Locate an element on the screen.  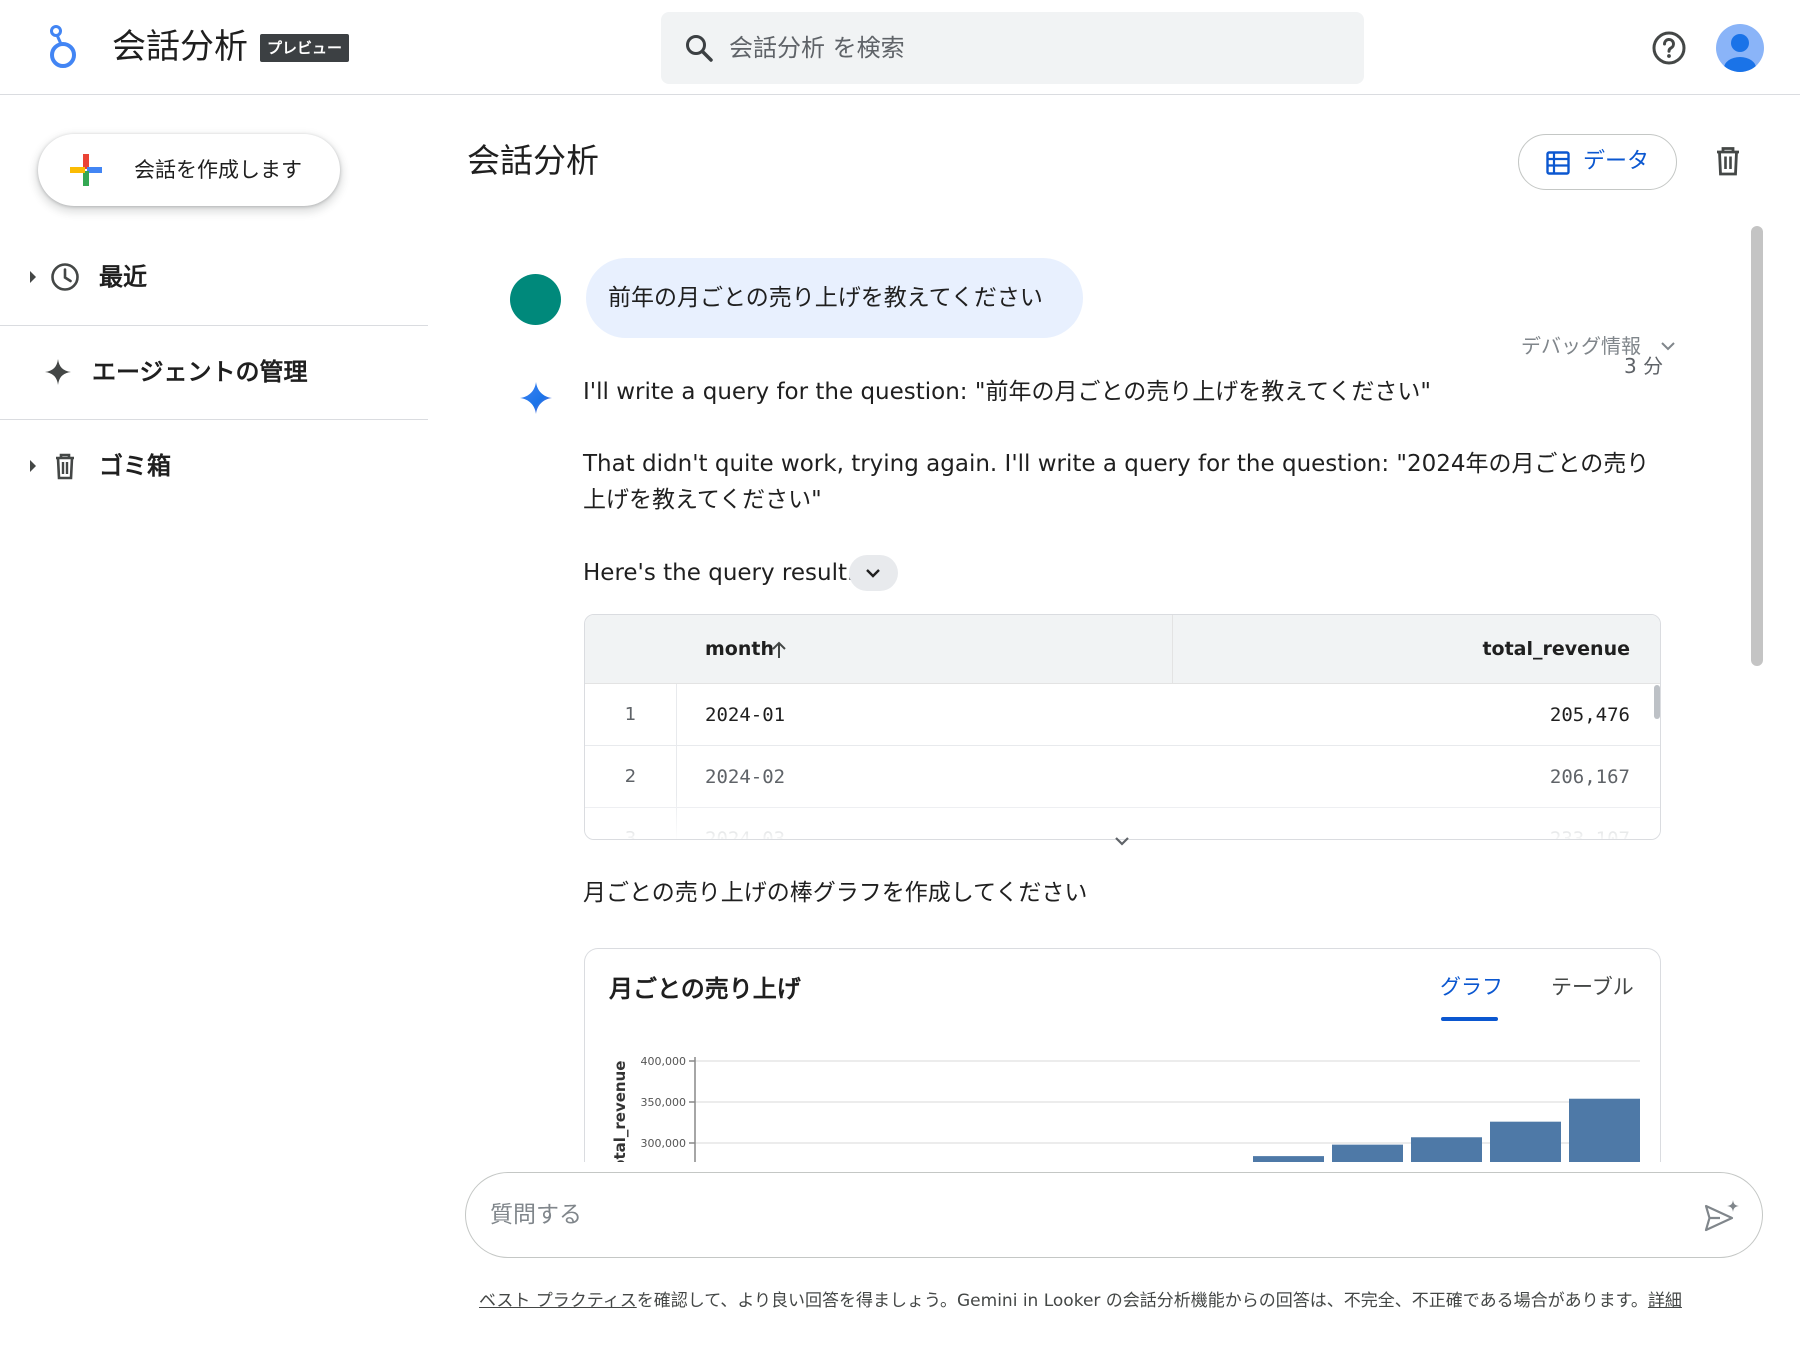
sort-ascending-icon is located at coordinates (779, 650).